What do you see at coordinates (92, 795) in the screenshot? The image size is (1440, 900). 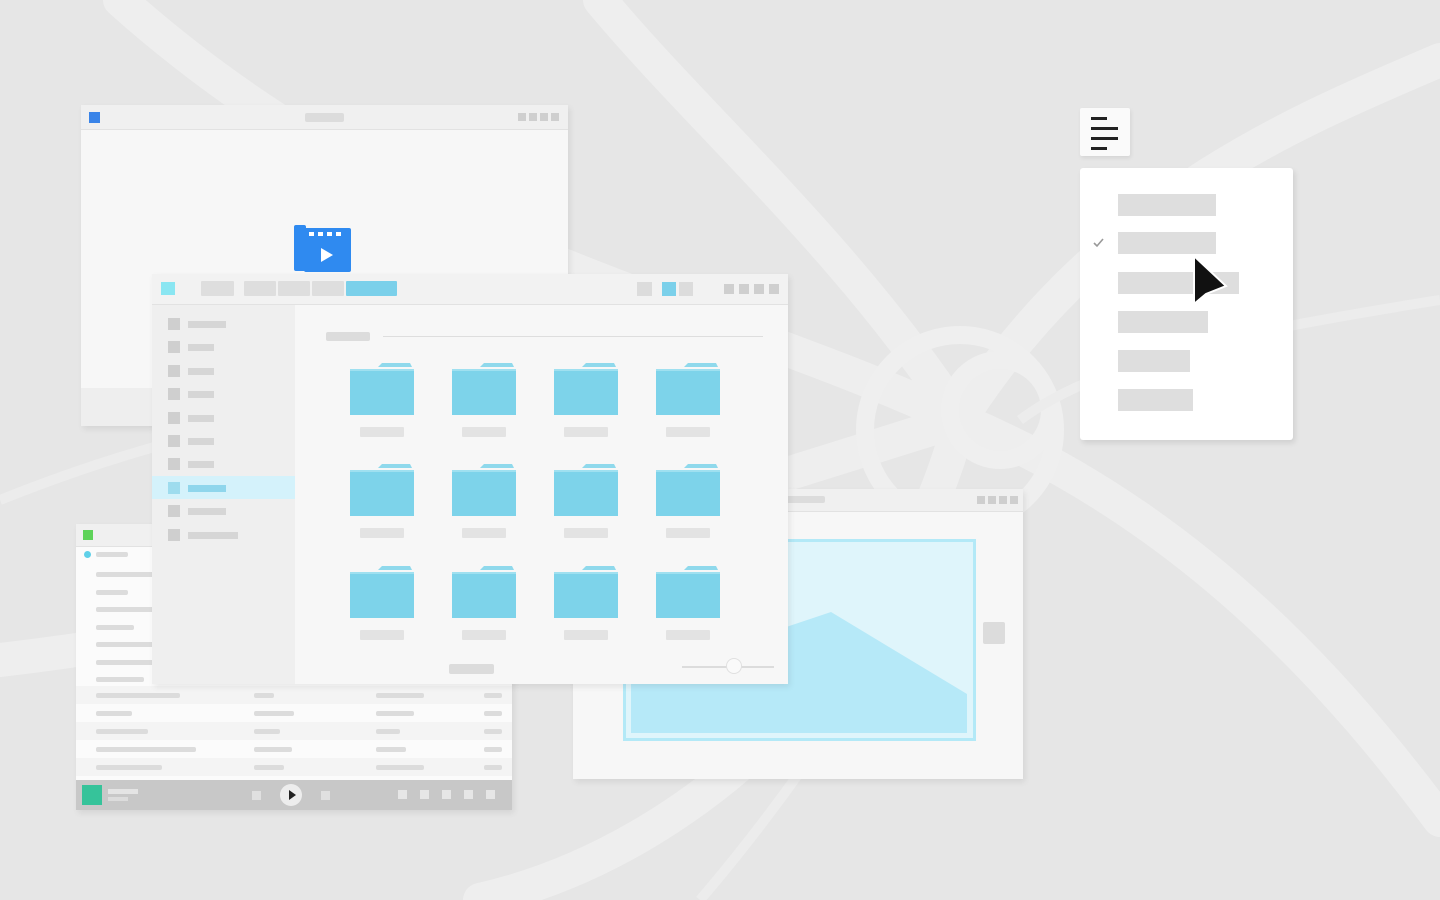 I see `album-art-thumbnail` at bounding box center [92, 795].